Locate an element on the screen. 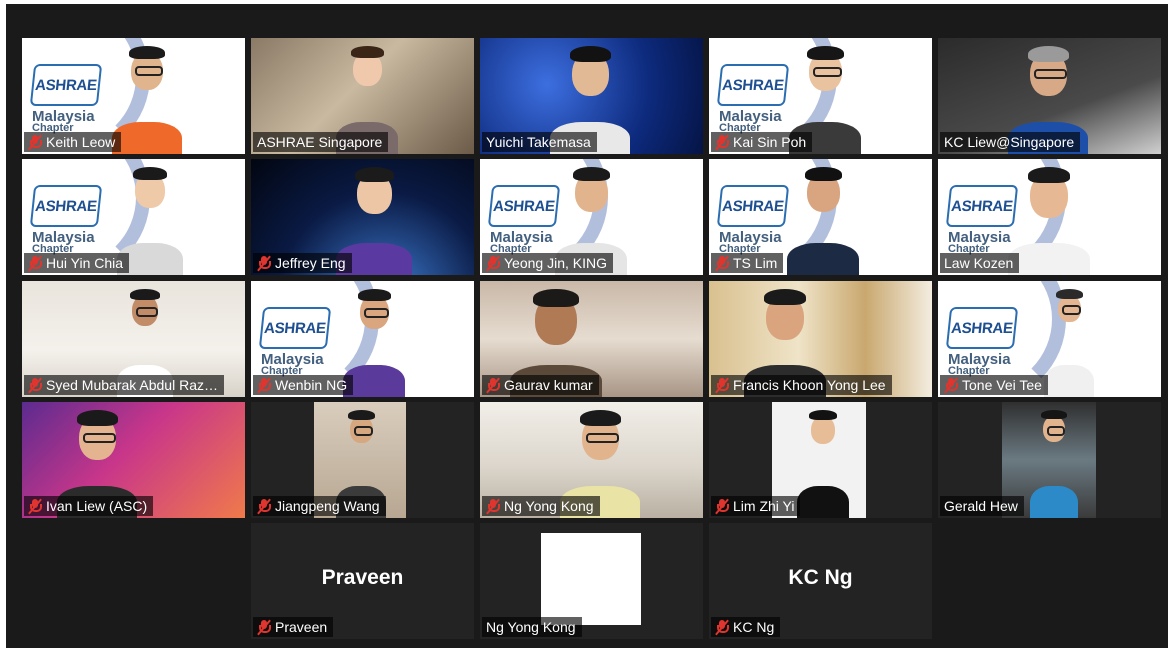 This screenshot has height=648, width=1168. participant-nameplate: Gaurav kumar is located at coordinates (540, 385).